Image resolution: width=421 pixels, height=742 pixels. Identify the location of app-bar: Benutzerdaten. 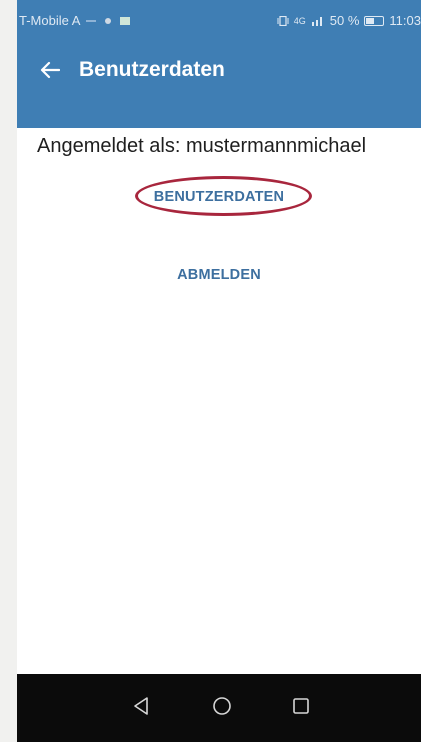
(219, 70).